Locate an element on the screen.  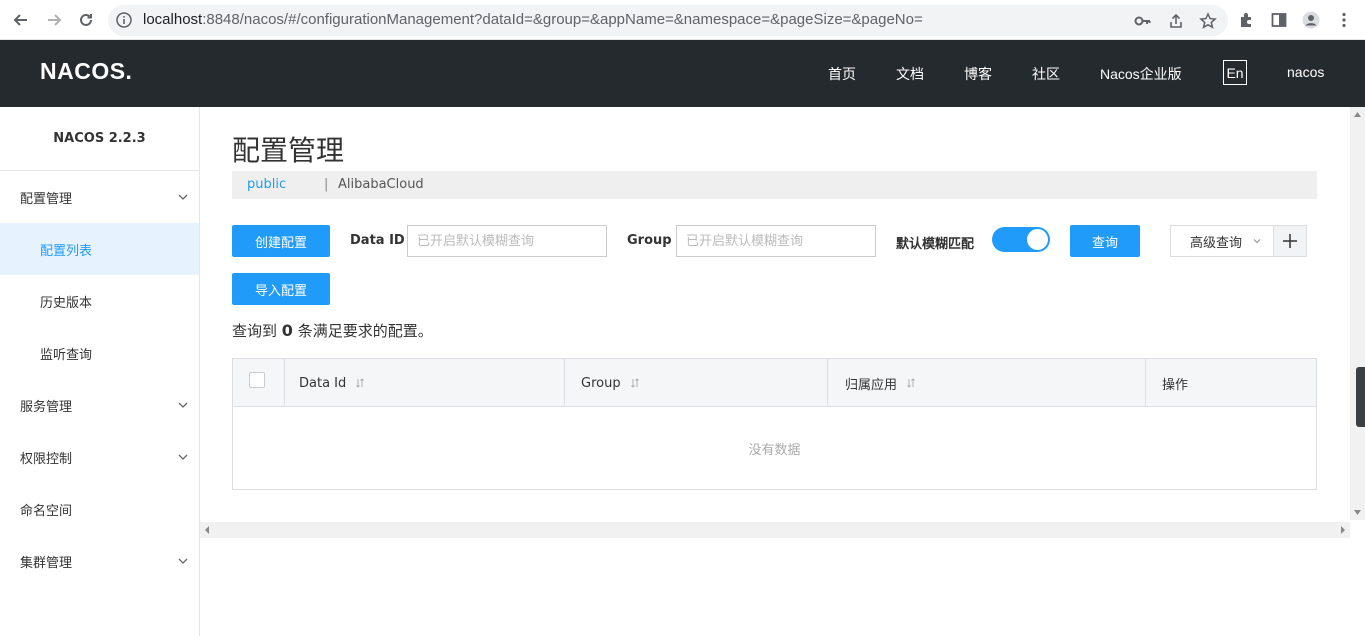
create-config-button: 创建配置 is located at coordinates (281, 241).